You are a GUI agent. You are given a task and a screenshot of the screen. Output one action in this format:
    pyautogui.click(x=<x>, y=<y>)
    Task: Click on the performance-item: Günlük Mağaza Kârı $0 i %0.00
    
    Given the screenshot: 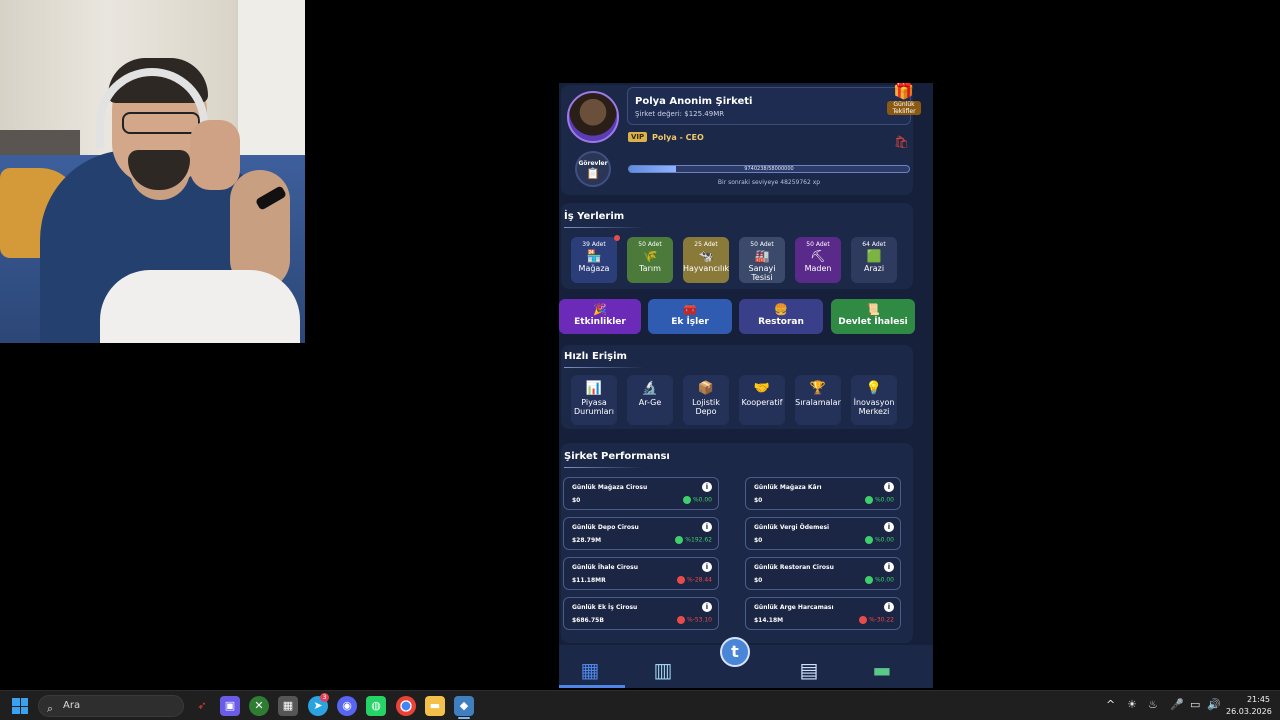 What is the action you would take?
    pyautogui.click(x=823, y=493)
    